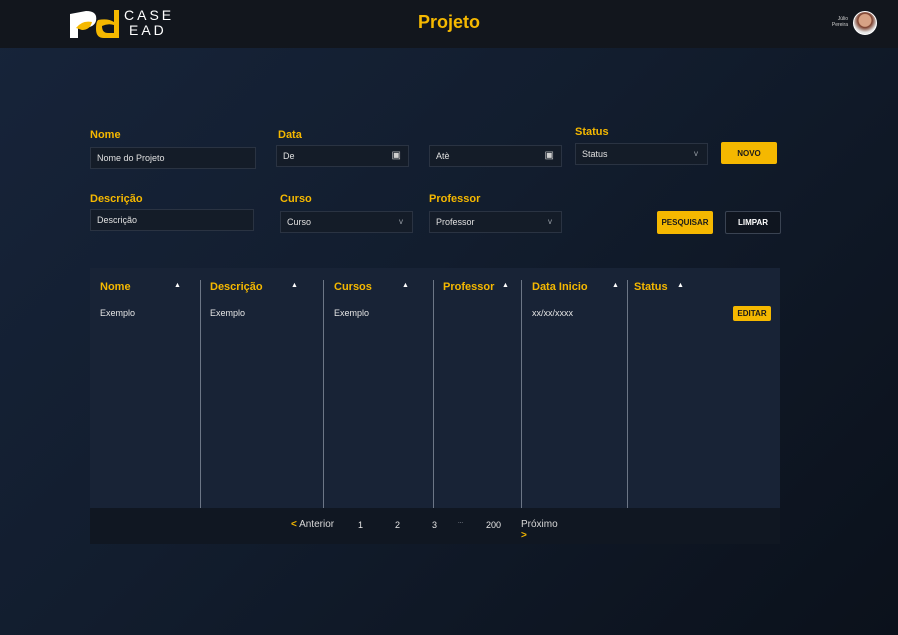 This screenshot has height=635, width=898. What do you see at coordinates (641, 154) in the screenshot?
I see `status-select: Status v` at bounding box center [641, 154].